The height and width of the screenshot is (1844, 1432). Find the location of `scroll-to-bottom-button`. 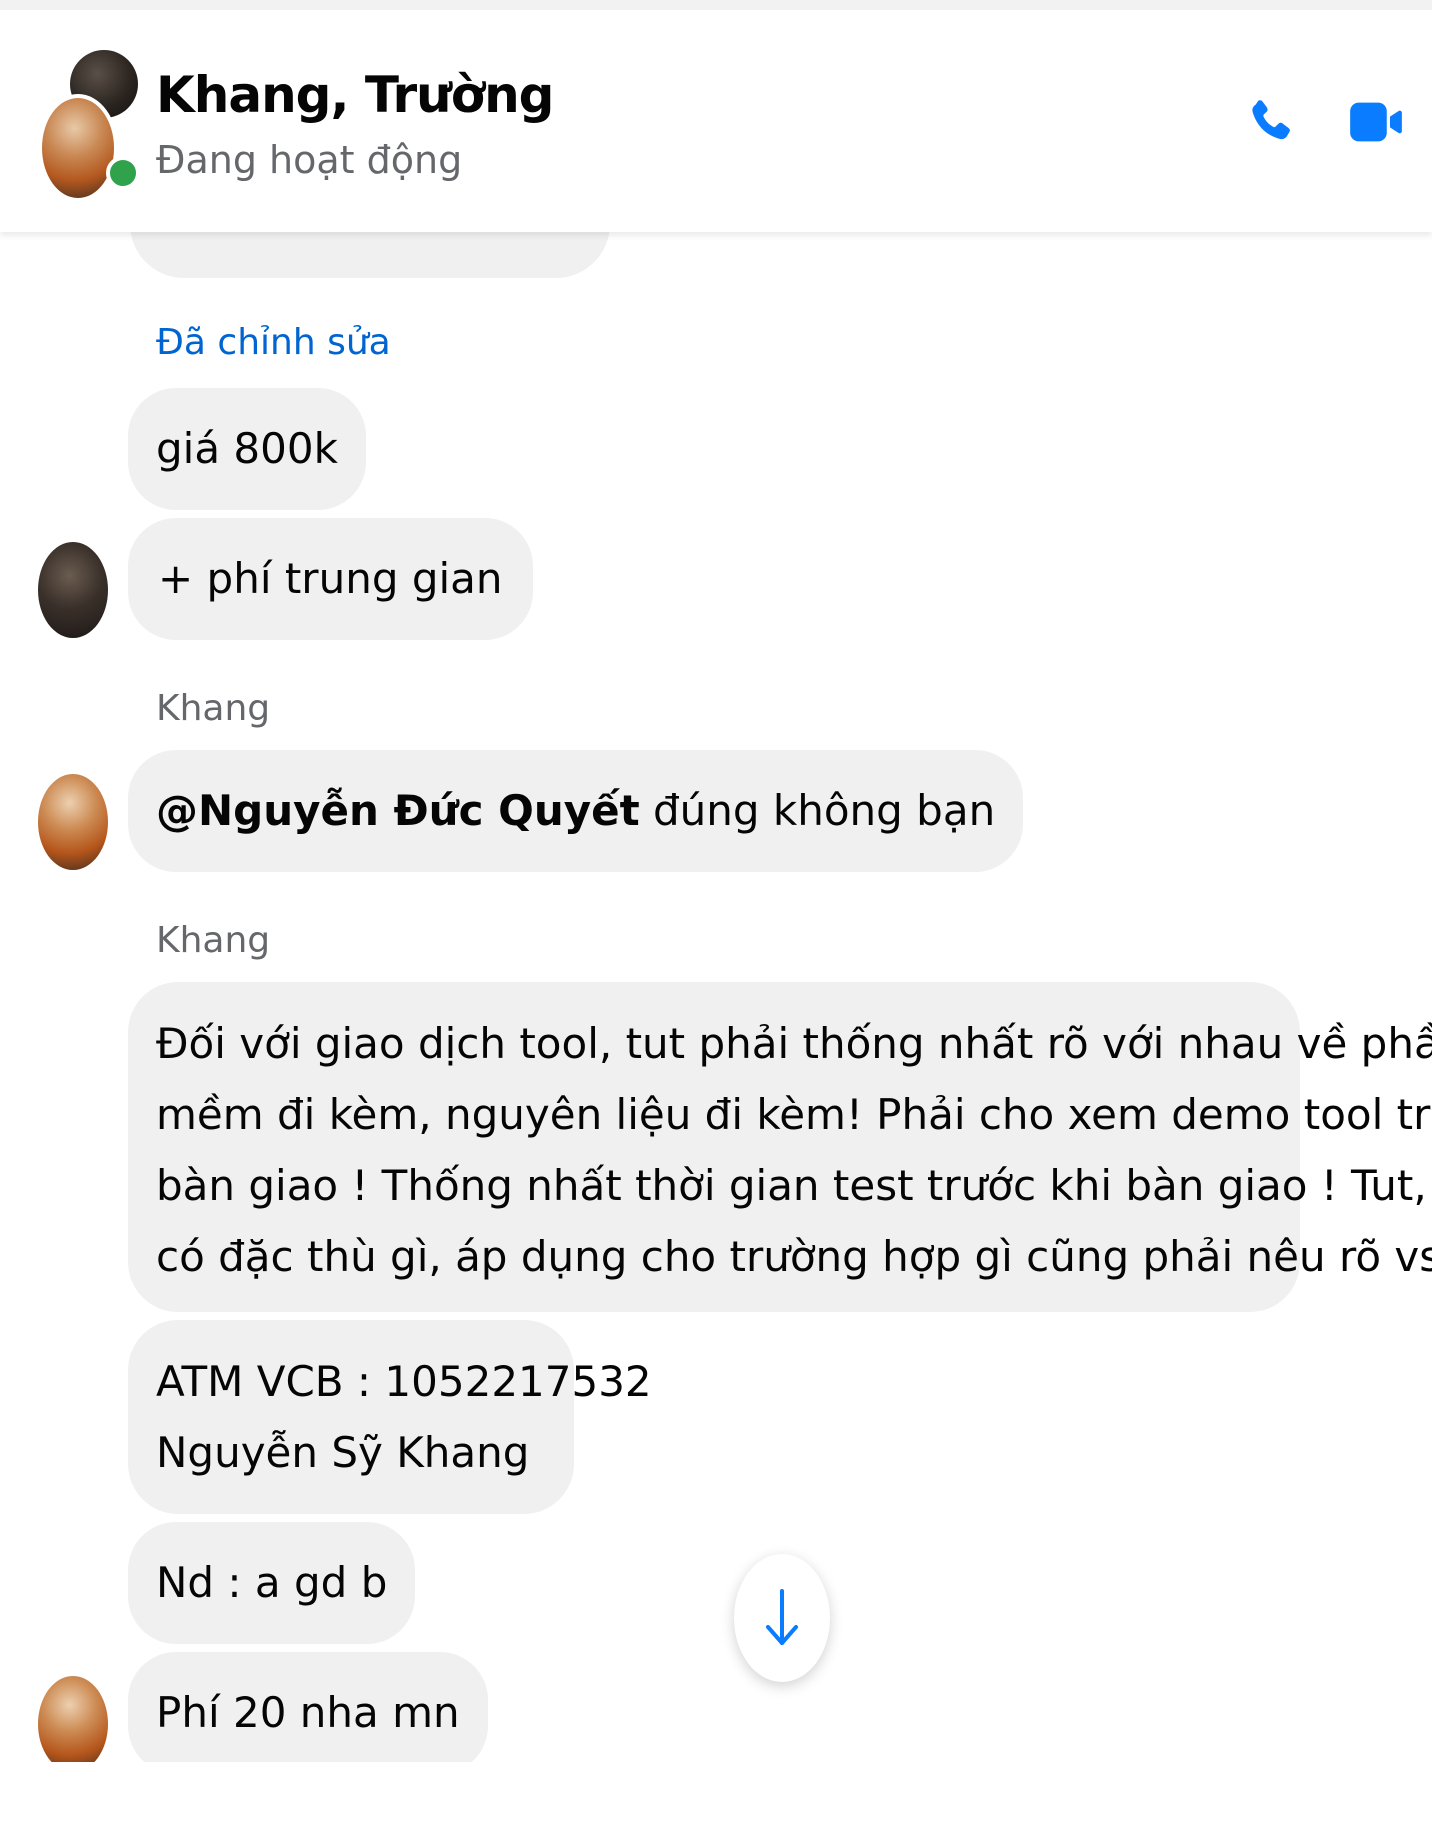

scroll-to-bottom-button is located at coordinates (782, 1618).